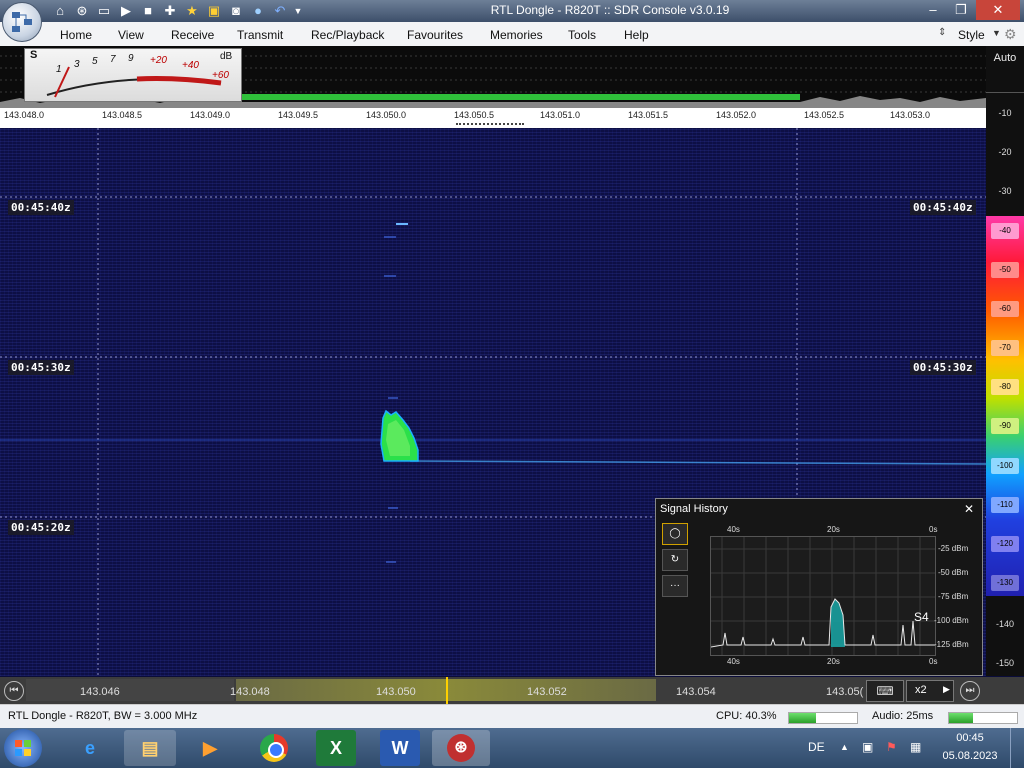  What do you see at coordinates (347, 35) in the screenshot?
I see `menu-rec-playback: Rec/Playback` at bounding box center [347, 35].